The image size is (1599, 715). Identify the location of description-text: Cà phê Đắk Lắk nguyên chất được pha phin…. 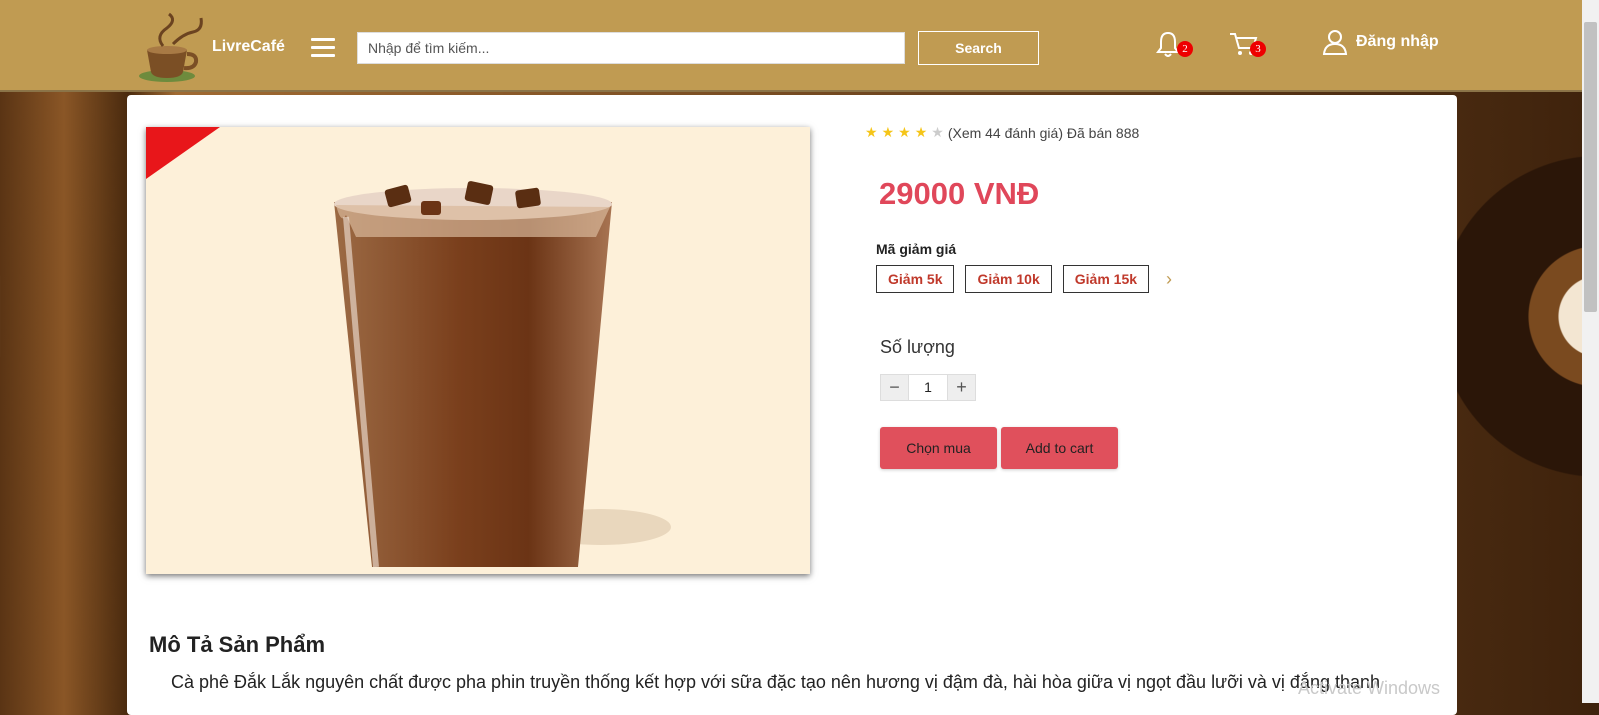
(776, 682).